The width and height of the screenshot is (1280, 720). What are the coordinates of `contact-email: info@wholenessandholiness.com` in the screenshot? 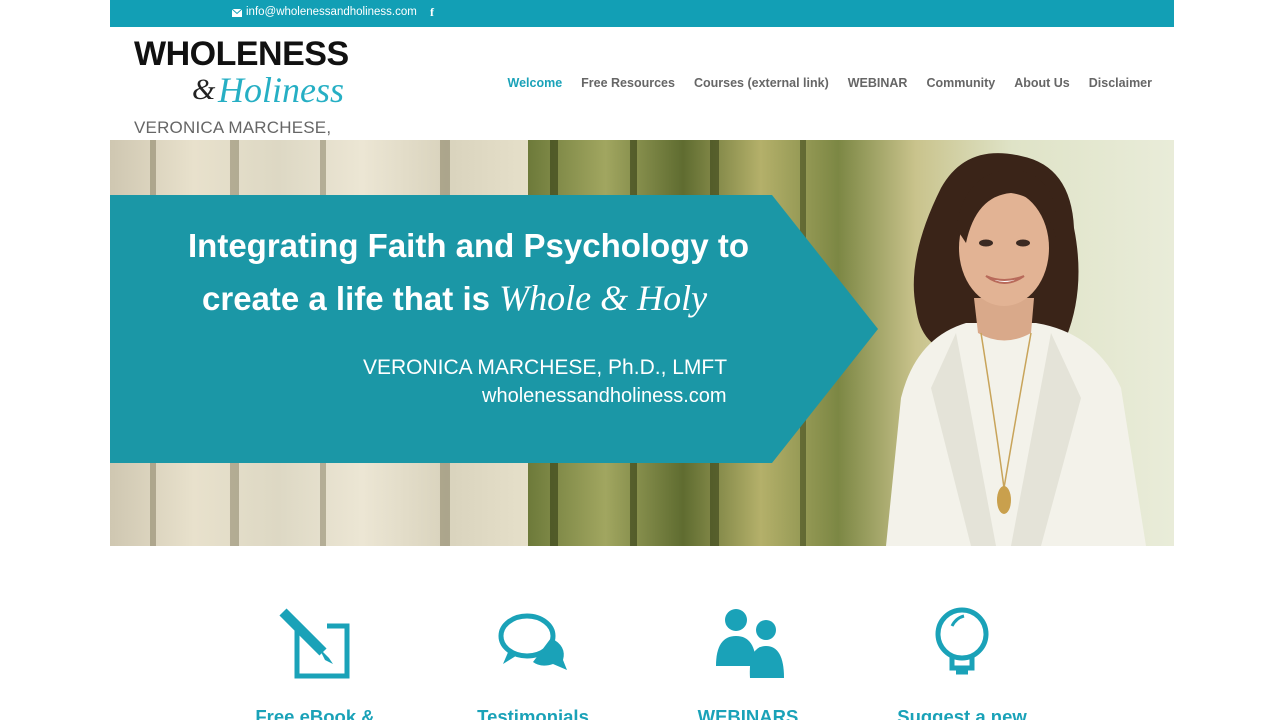 It's located at (331, 12).